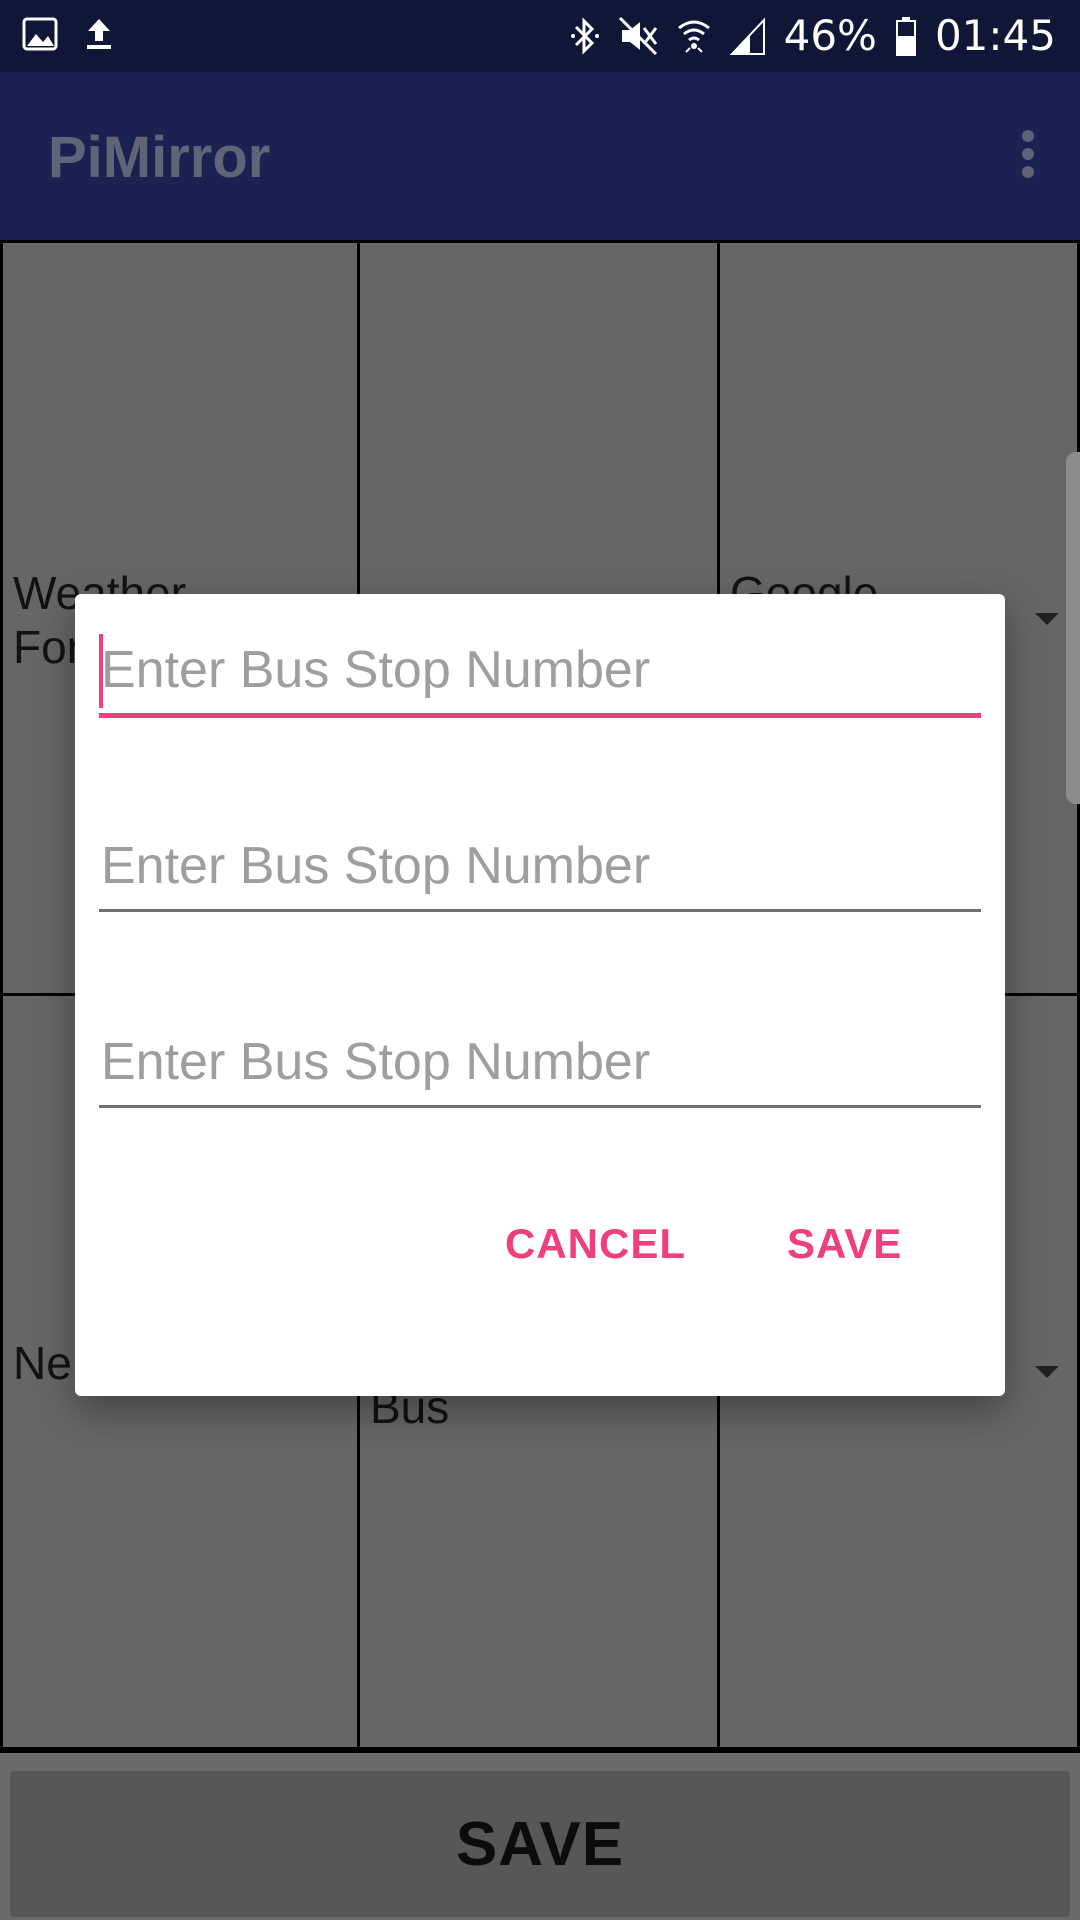  Describe the element at coordinates (638, 36) in the screenshot. I see `mute-icon` at that location.